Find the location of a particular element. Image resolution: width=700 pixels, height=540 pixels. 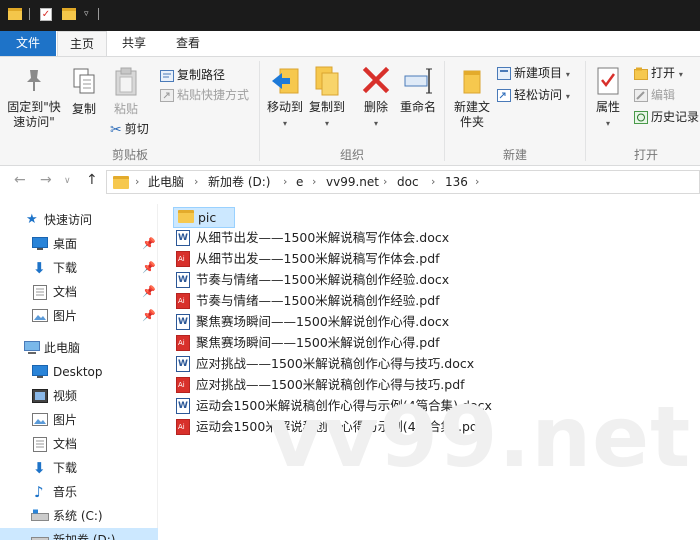

back-arrow-icon: ← is located at coordinates (20, 180).